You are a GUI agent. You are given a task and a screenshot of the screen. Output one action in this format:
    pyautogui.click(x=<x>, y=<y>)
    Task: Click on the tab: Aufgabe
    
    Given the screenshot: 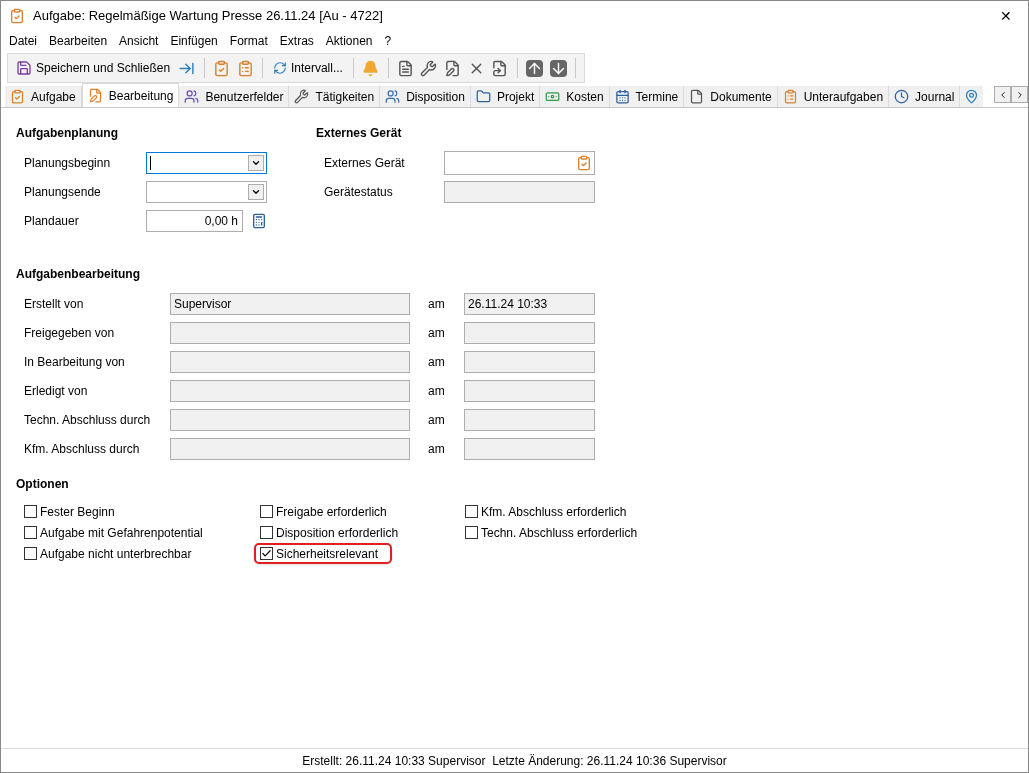 What is the action you would take?
    pyautogui.click(x=43, y=96)
    